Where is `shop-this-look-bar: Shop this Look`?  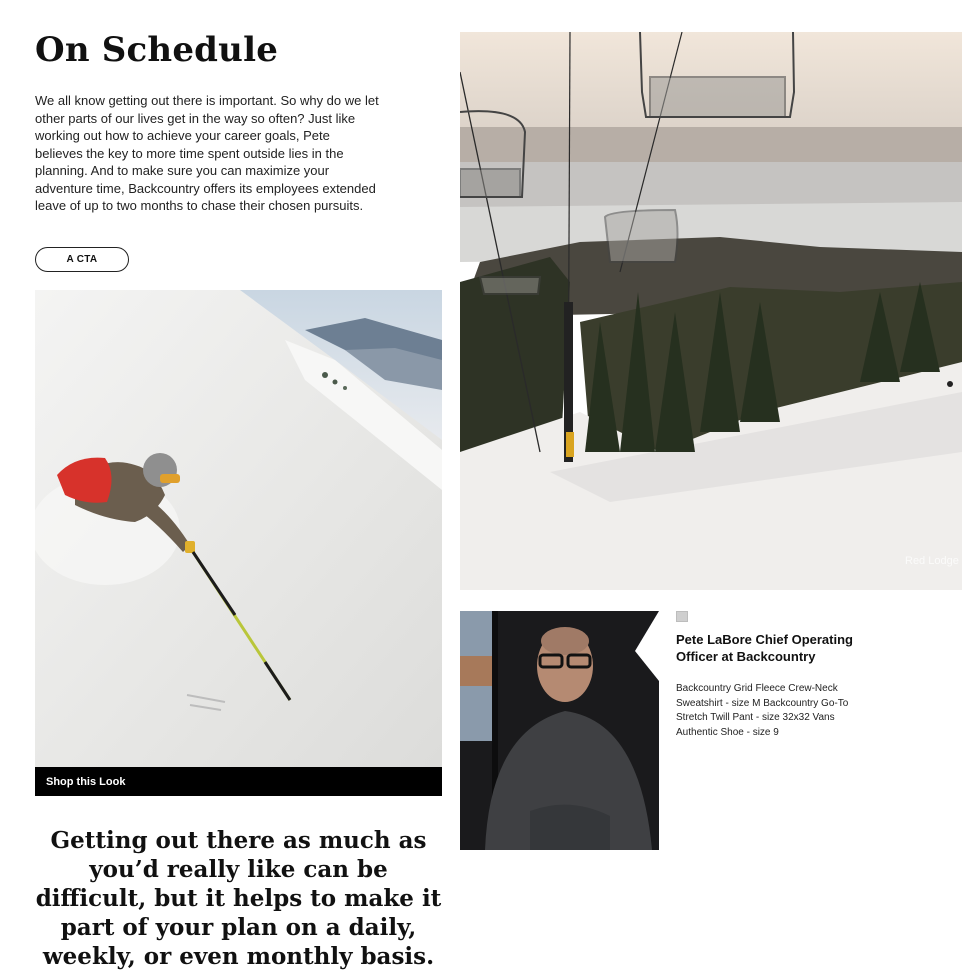
shop-this-look-bar: Shop this Look is located at coordinates (238, 781).